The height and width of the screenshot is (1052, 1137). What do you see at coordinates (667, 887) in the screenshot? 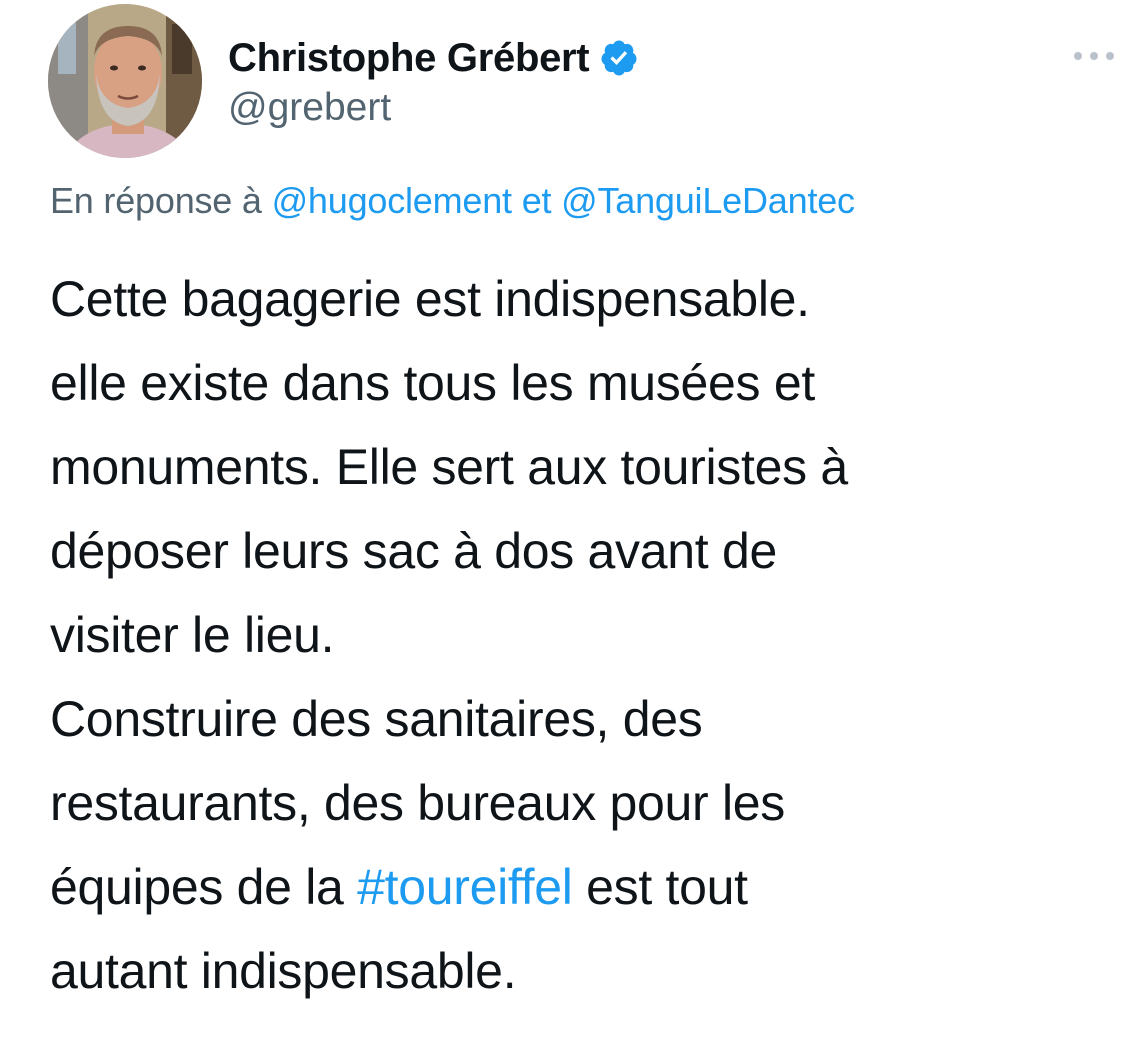
I see `tweet-text-segment: est tout` at bounding box center [667, 887].